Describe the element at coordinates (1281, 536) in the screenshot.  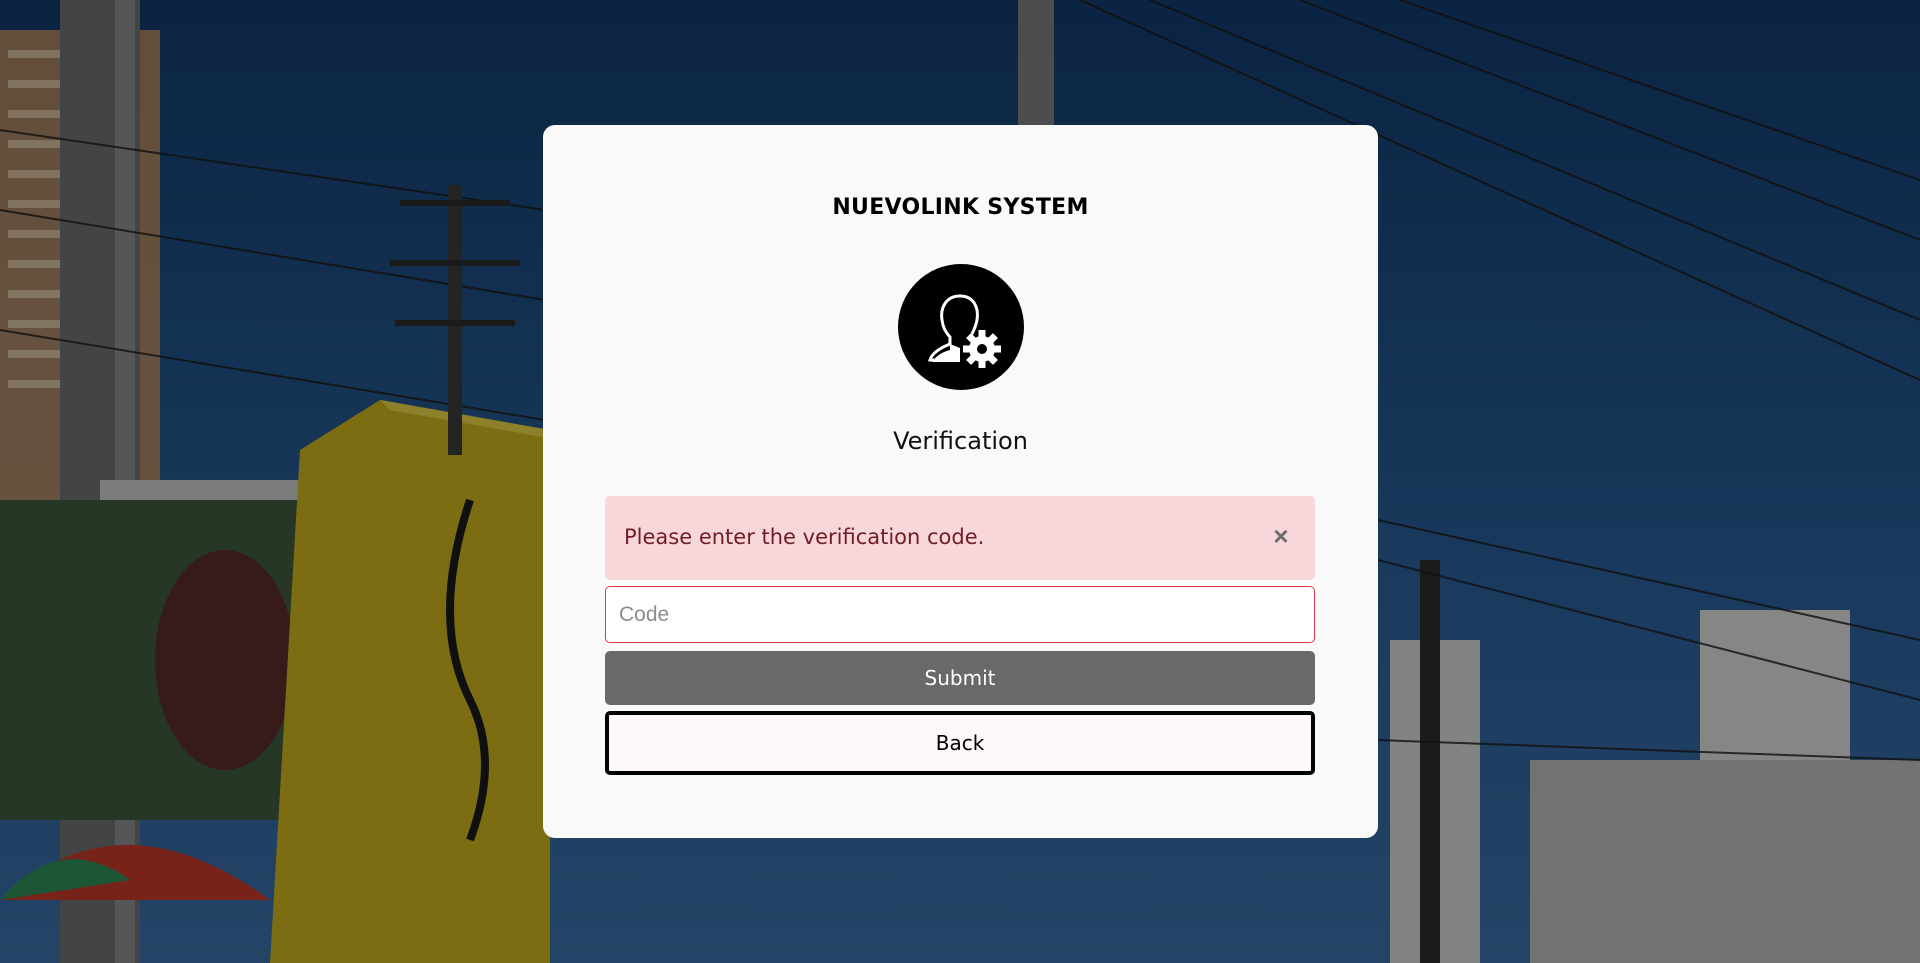
I see `alert-close-button: ×` at that location.